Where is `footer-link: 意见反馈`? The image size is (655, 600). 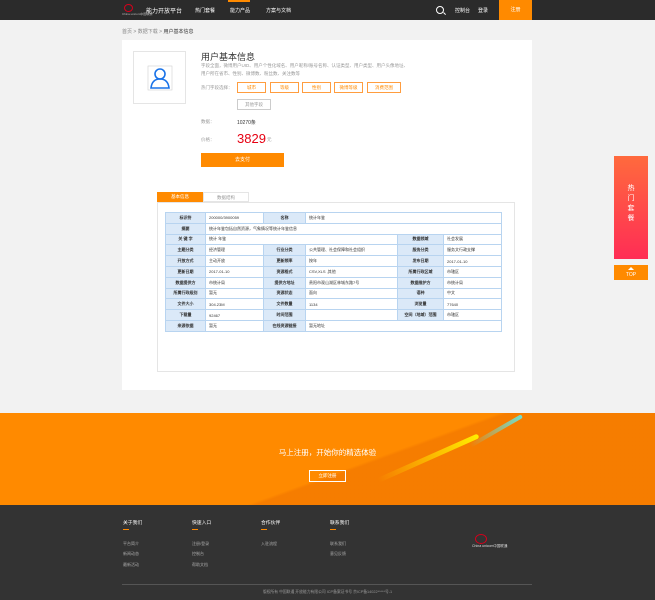
footer-link: 意见反馈 is located at coordinates (338, 554).